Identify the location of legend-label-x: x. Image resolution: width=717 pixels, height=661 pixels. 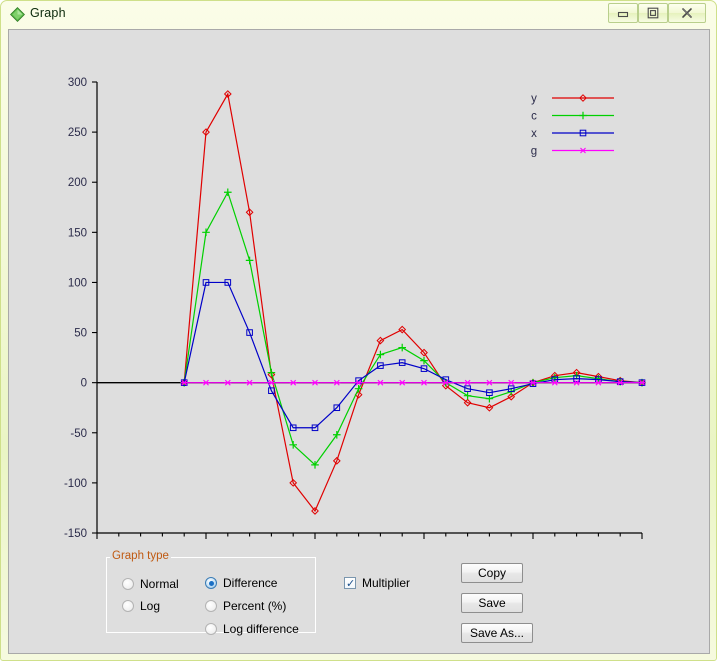
(534, 134).